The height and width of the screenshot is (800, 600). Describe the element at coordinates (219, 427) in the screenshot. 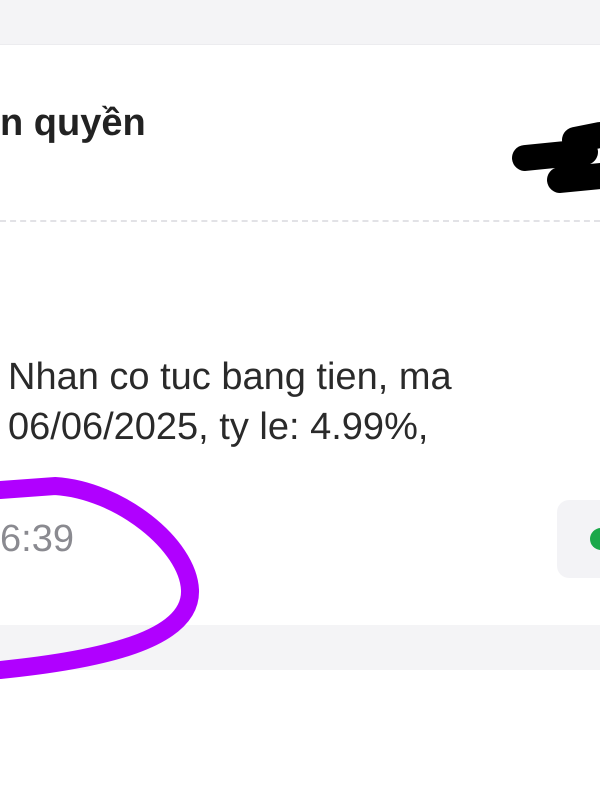

I see `message-line: 06/06/2025, ty le: 4.99%,` at that location.